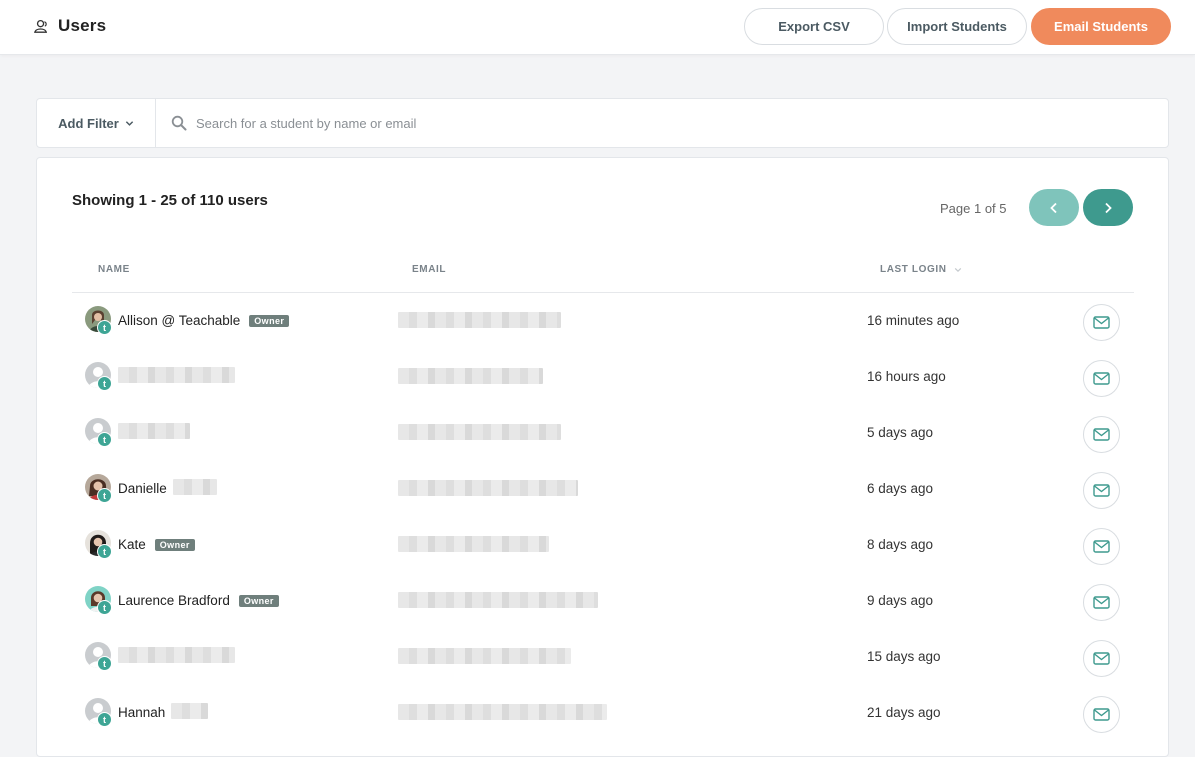 Image resolution: width=1195 pixels, height=757 pixels. I want to click on add-filter-dropdown: Add Filter, so click(96, 123).